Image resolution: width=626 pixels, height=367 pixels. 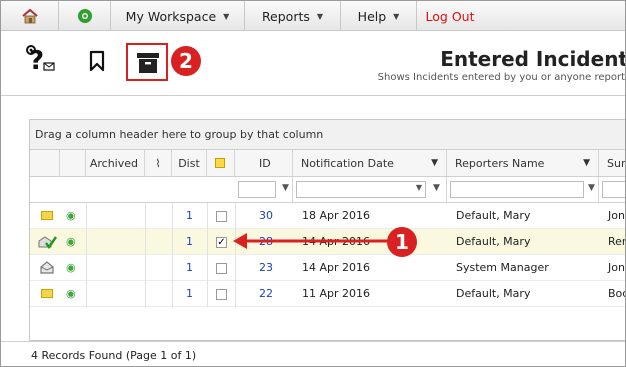 I want to click on notification-date: 18 Apr 2016, so click(x=336, y=215).